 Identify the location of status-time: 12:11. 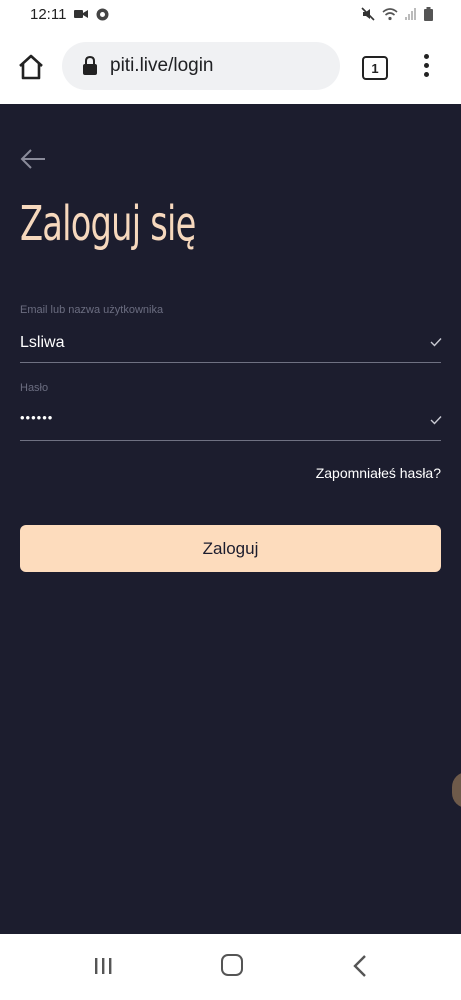
(48, 14).